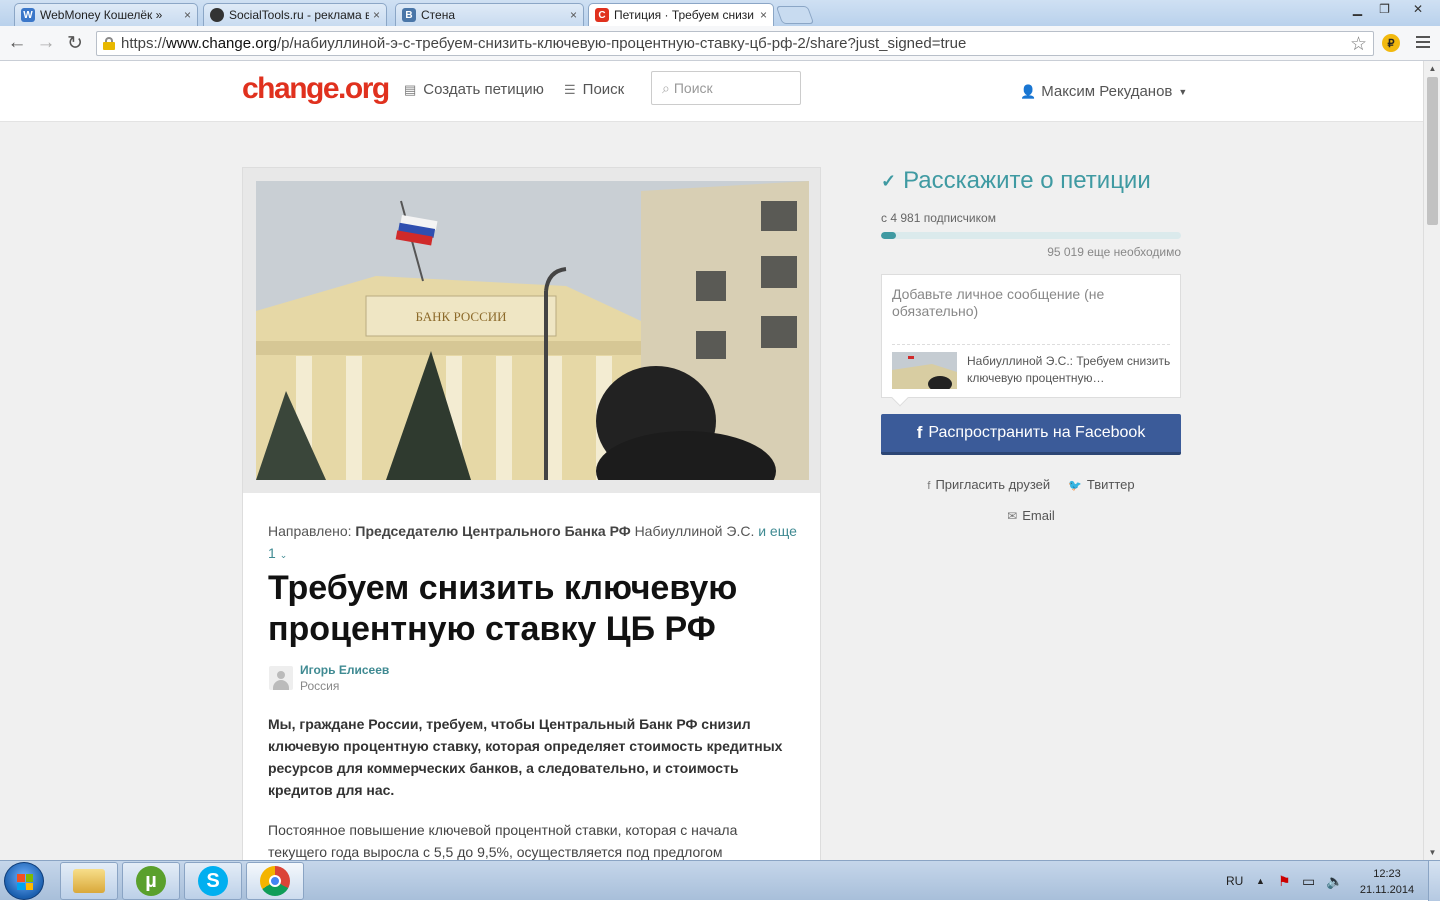 The width and height of the screenshot is (1440, 901). I want to click on create-petition-label: Создать петицию, so click(483, 89).